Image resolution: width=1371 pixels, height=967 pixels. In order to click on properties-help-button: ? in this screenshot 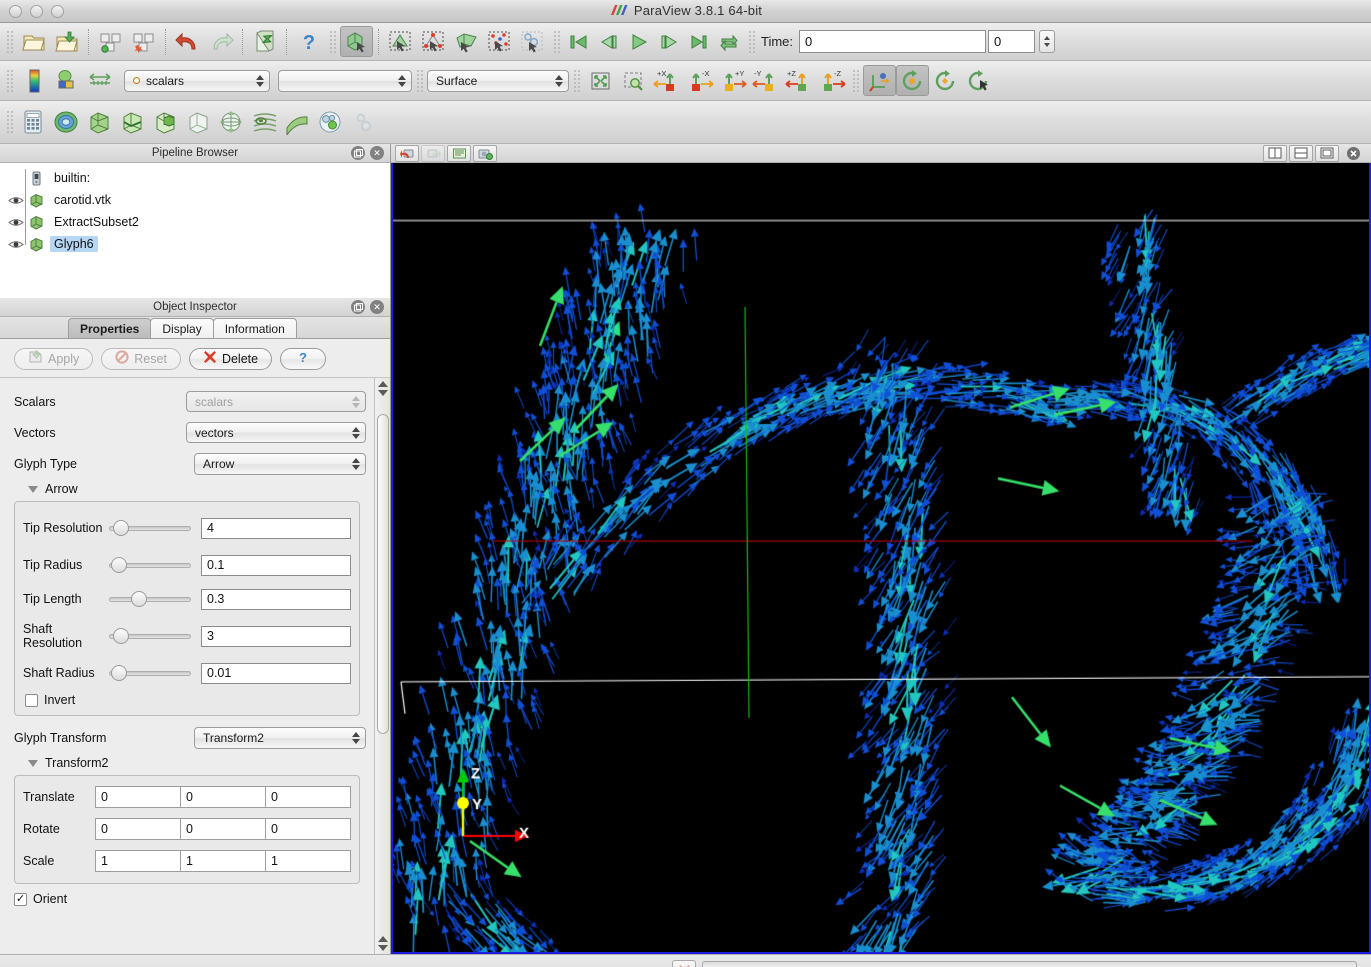, I will do `click(303, 358)`.